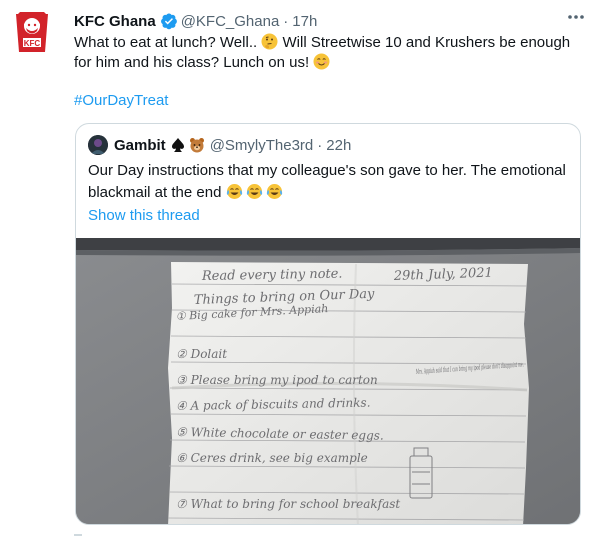  I want to click on thinking-face-emoji-icon, so click(269, 41).